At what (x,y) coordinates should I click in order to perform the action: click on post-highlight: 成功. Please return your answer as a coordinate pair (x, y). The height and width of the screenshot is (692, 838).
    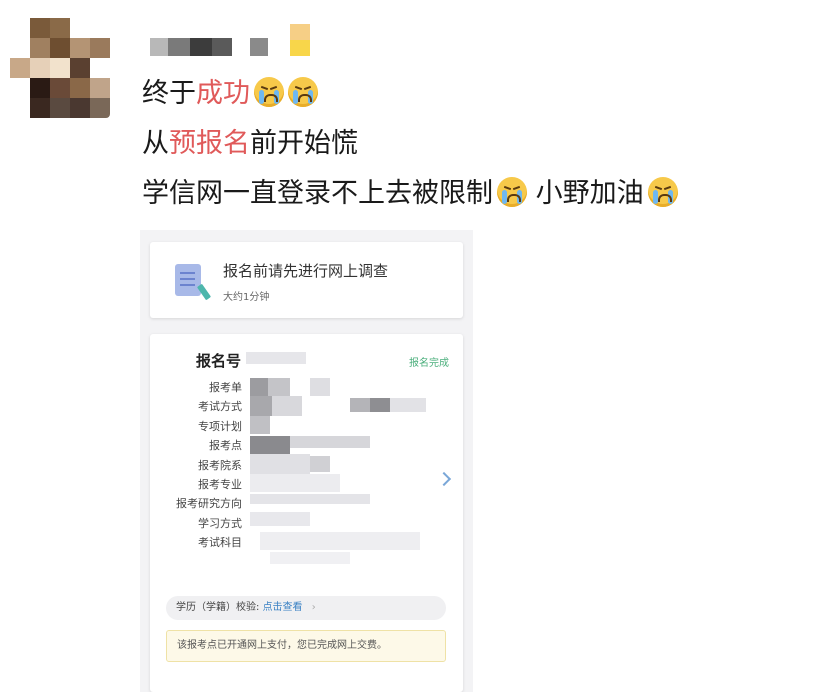
    Looking at the image, I should click on (223, 93).